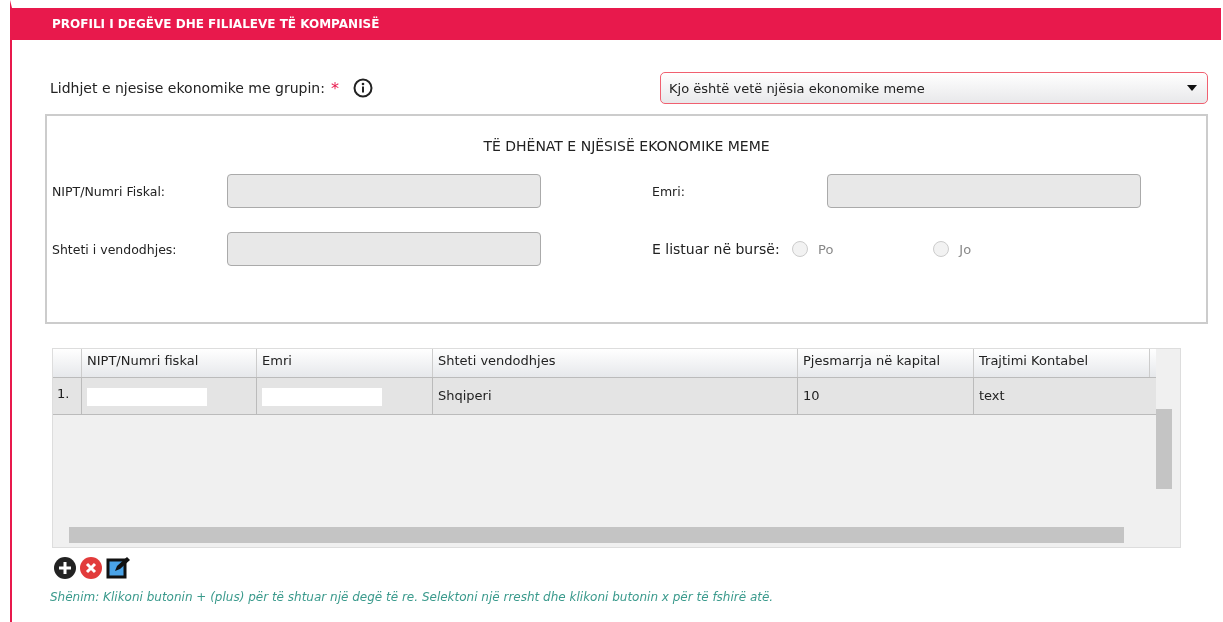  I want to click on field-label: Shteti i vendodhjes:, so click(115, 249).